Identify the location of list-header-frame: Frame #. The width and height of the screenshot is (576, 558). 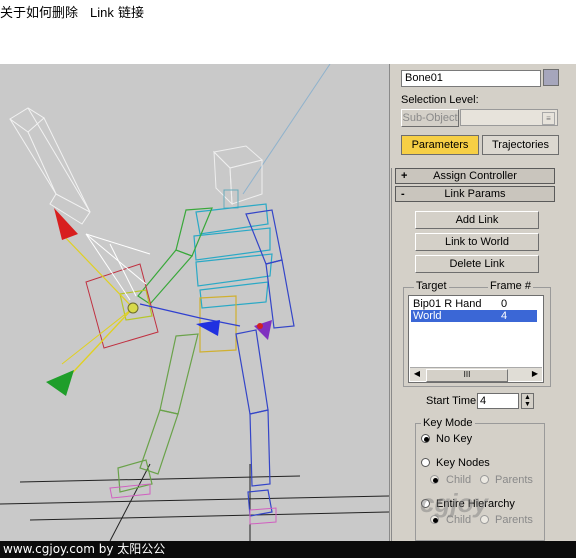
(510, 286).